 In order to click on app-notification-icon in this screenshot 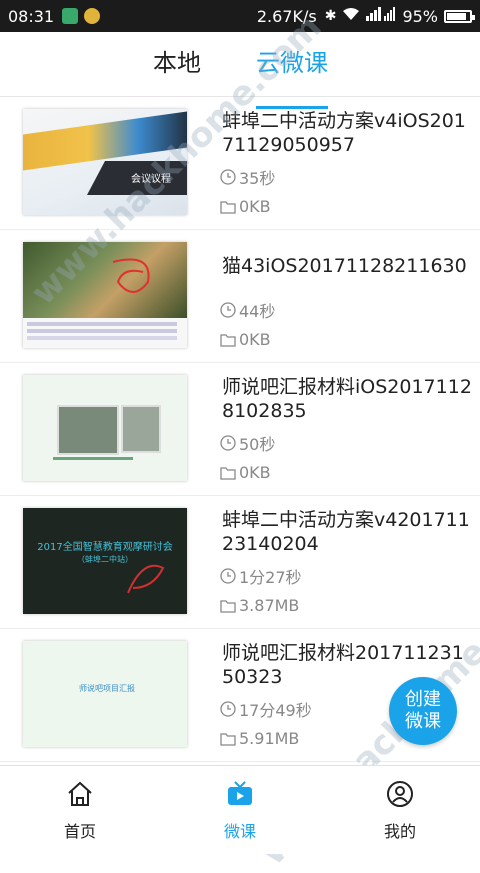, I will do `click(70, 16)`.